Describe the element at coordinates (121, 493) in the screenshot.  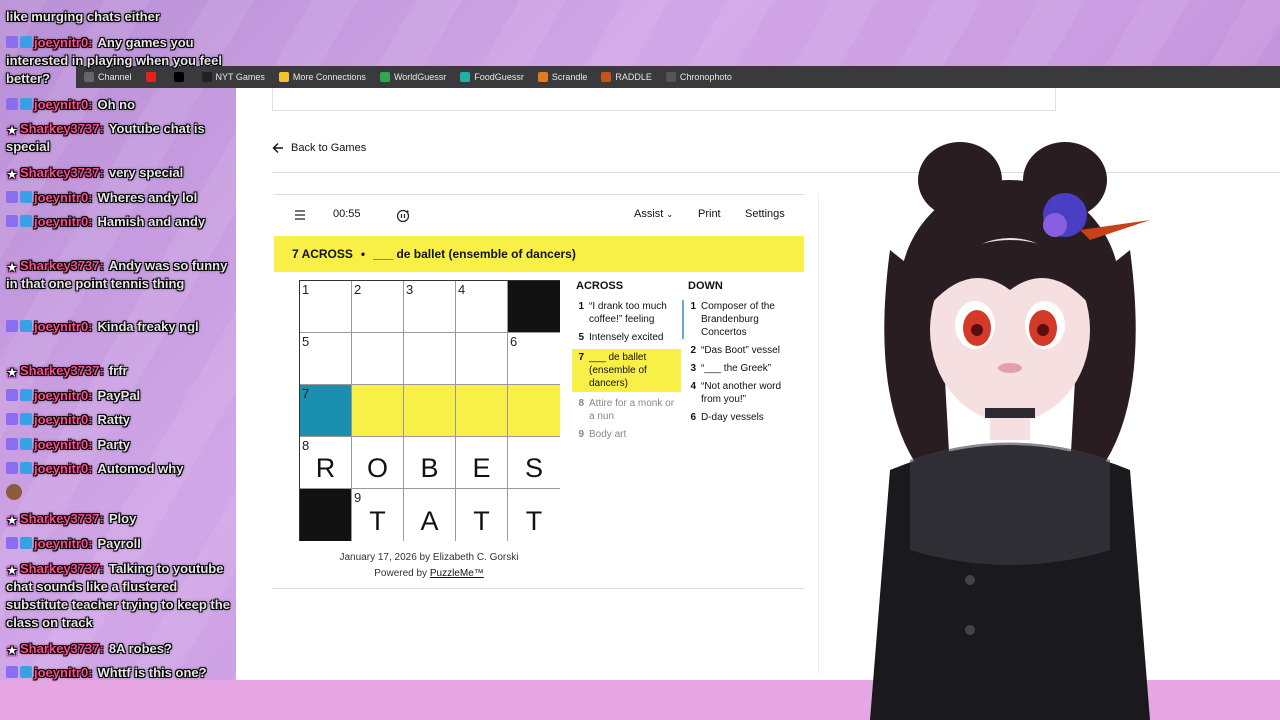
I see `chat-message` at that location.